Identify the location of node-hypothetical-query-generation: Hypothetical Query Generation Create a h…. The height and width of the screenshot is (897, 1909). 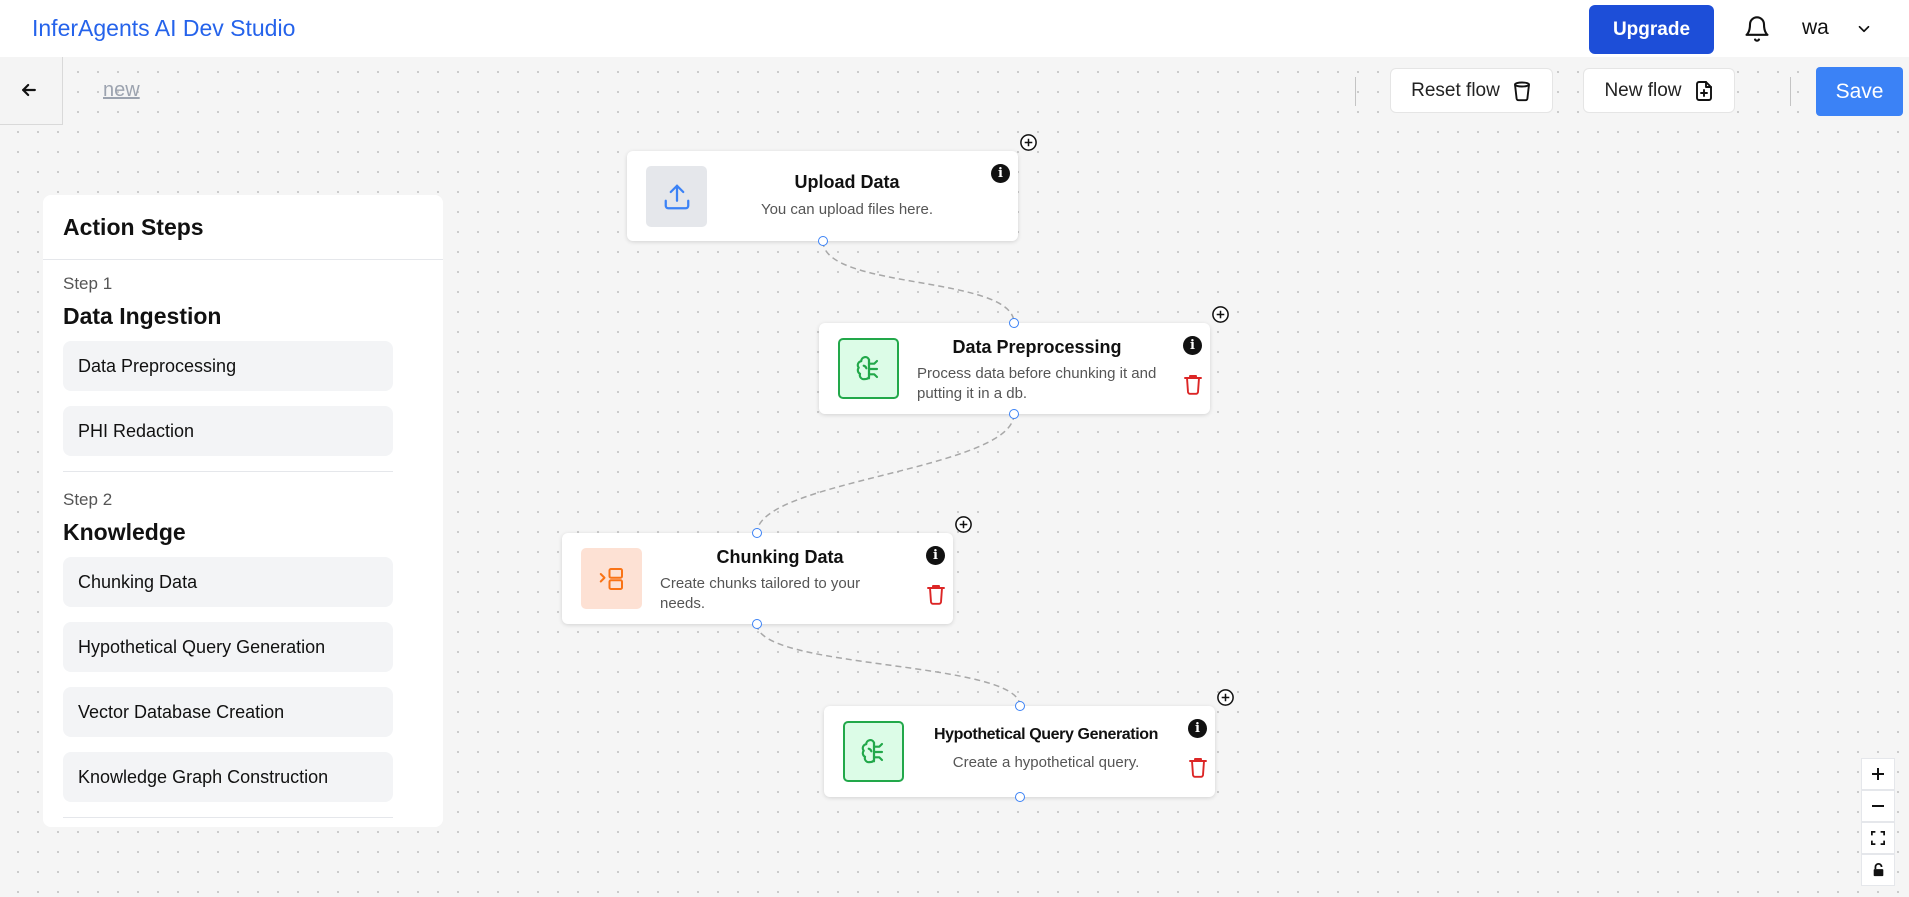
(1019, 751).